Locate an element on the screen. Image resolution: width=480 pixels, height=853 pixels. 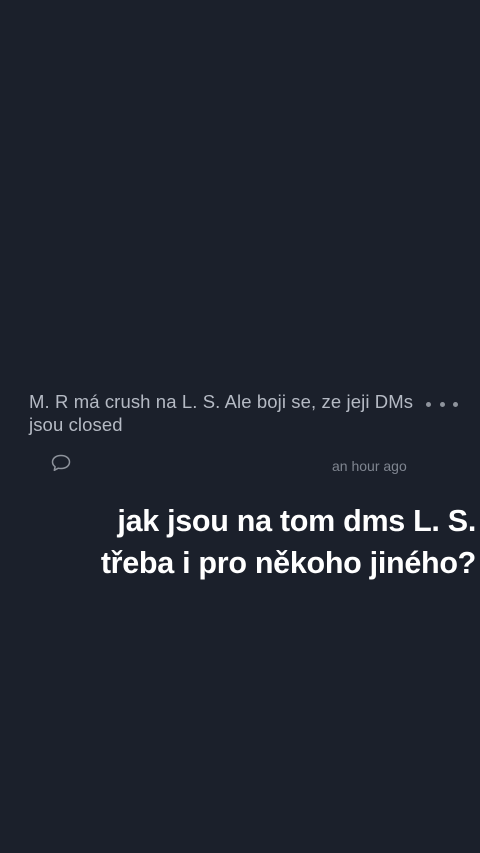
comment-icon is located at coordinates (61, 463).